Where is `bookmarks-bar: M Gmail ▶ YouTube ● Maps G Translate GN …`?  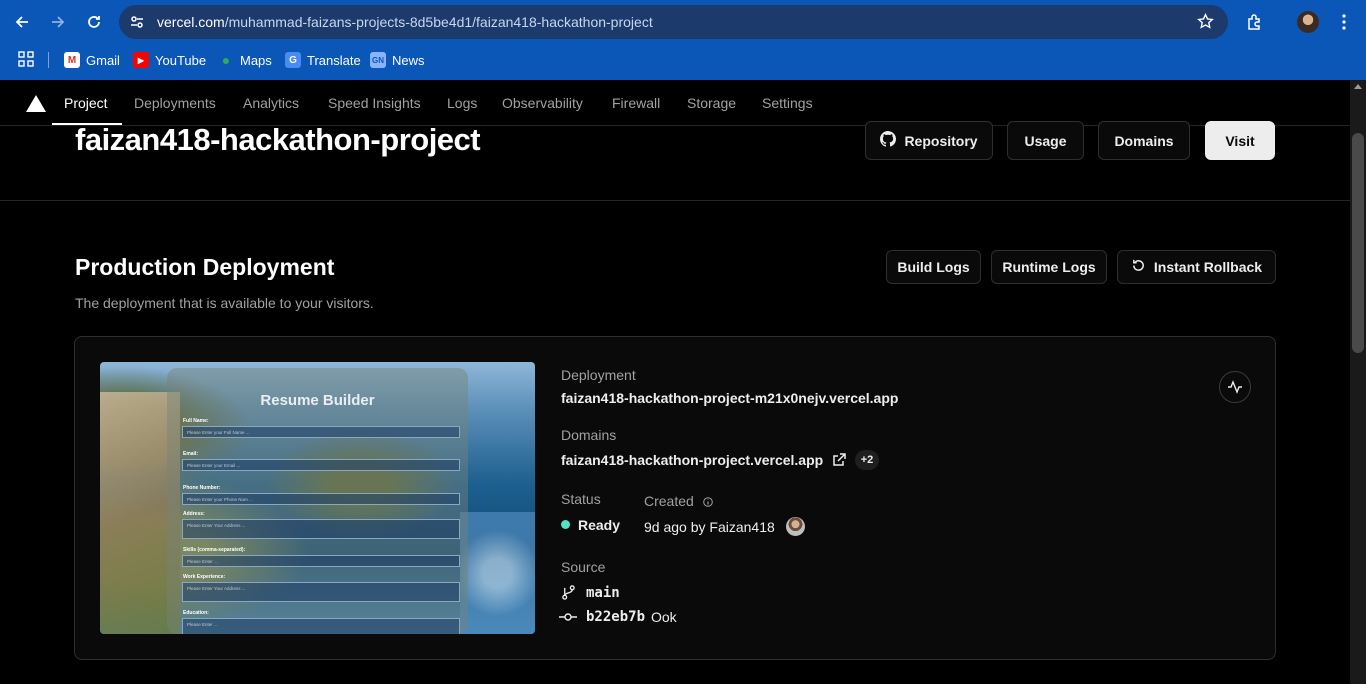
bookmarks-bar: M Gmail ▶ YouTube ● Maps G Translate GN … is located at coordinates (683, 59).